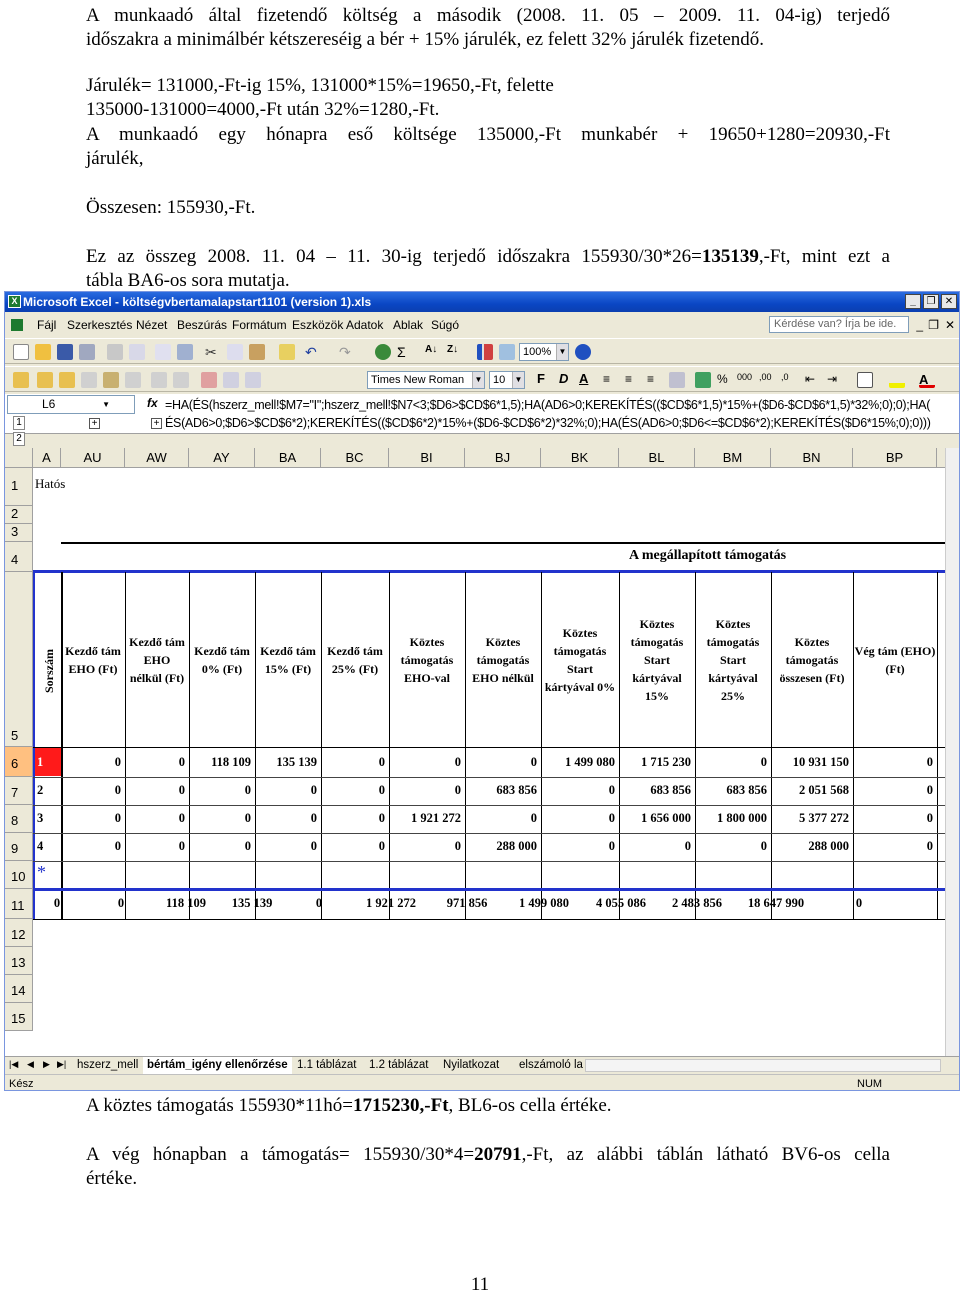 The image size is (960, 1296). What do you see at coordinates (919, 325) in the screenshot?
I see `doc-minimize-icon: _` at bounding box center [919, 325].